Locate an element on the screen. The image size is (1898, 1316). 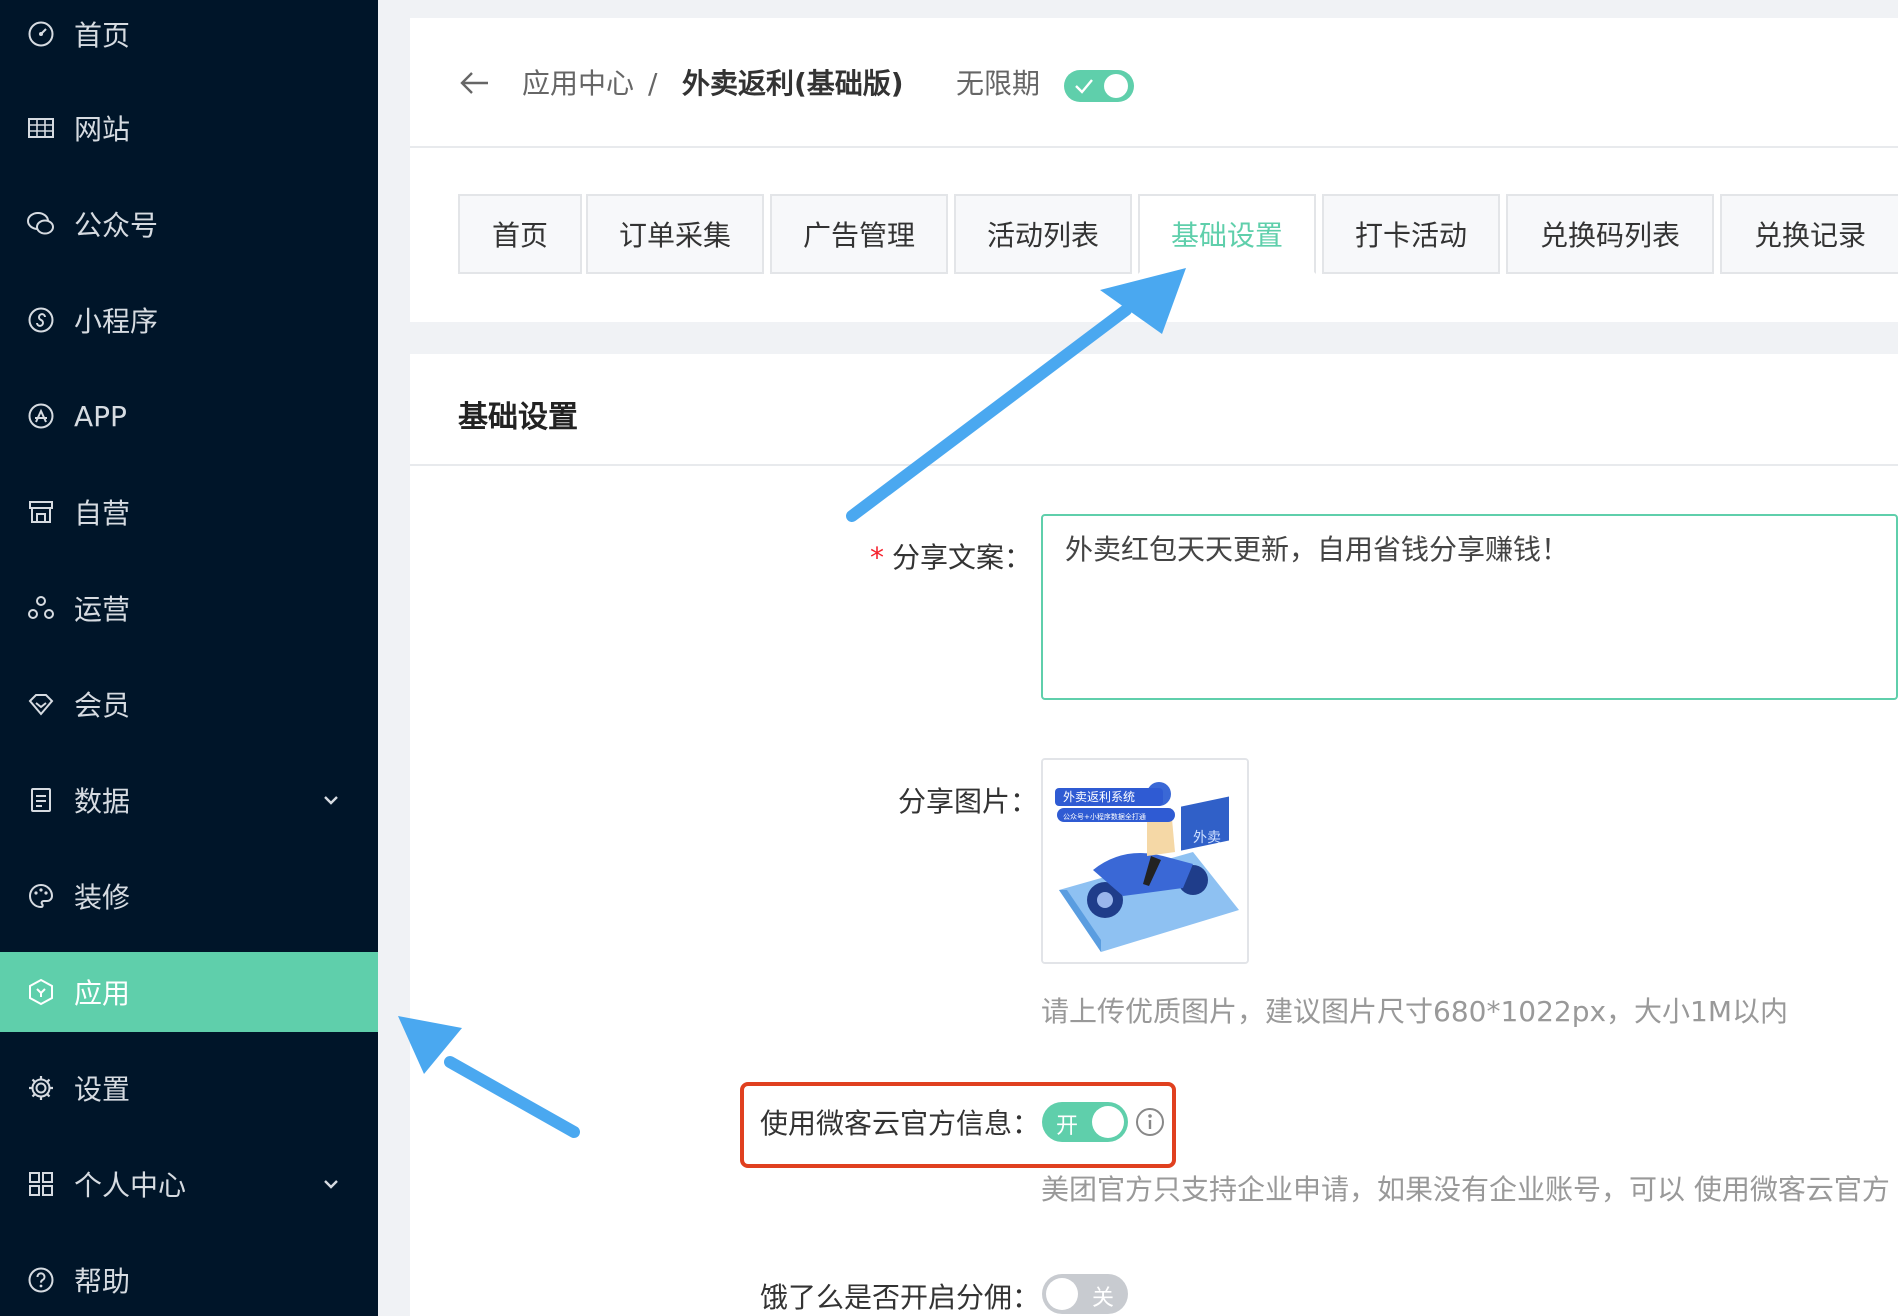
tab-label: 基础设置 is located at coordinates (1226, 235).